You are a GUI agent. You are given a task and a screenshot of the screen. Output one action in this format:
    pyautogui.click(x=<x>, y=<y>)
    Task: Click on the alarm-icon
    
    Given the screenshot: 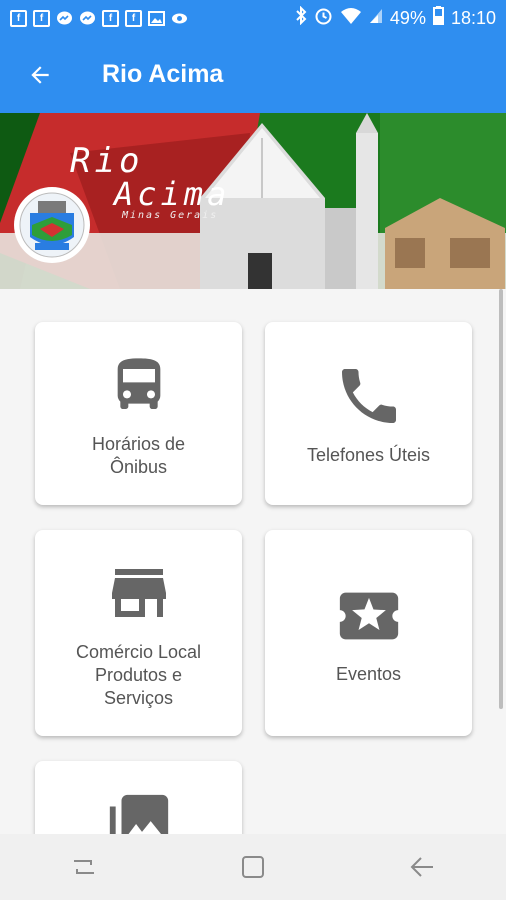 What is the action you would take?
    pyautogui.click(x=323, y=18)
    